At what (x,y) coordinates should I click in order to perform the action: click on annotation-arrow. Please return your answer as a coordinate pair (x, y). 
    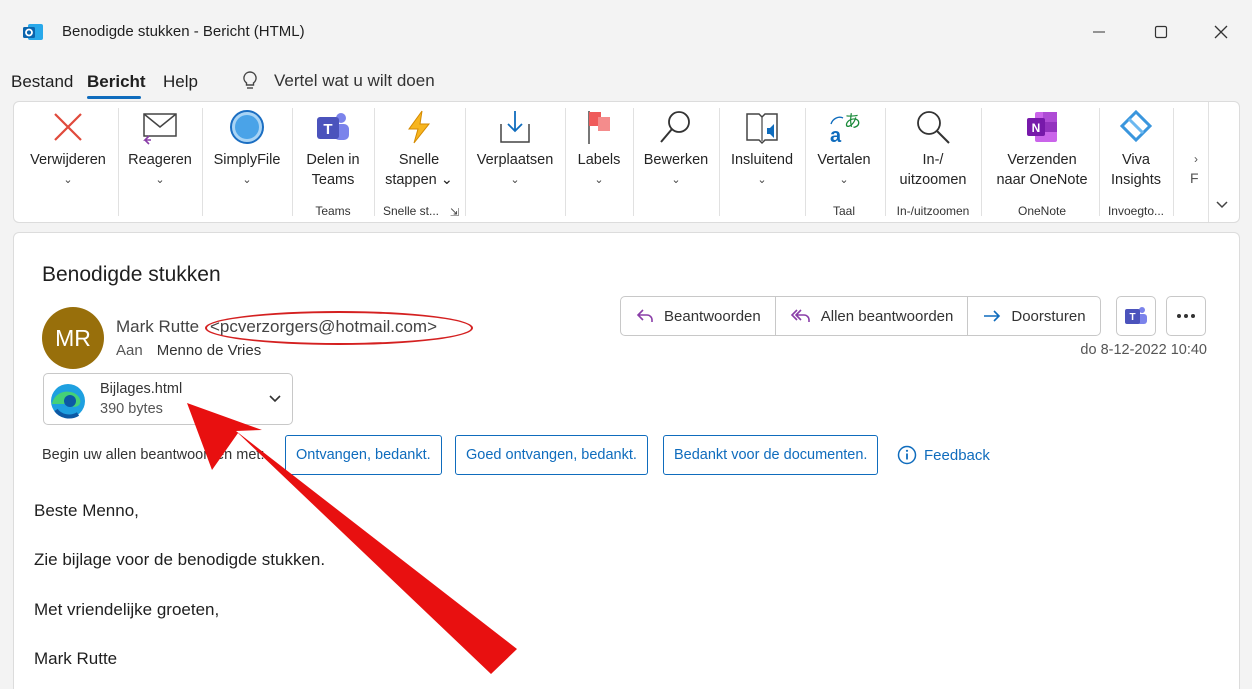
    Looking at the image, I should click on (352, 538).